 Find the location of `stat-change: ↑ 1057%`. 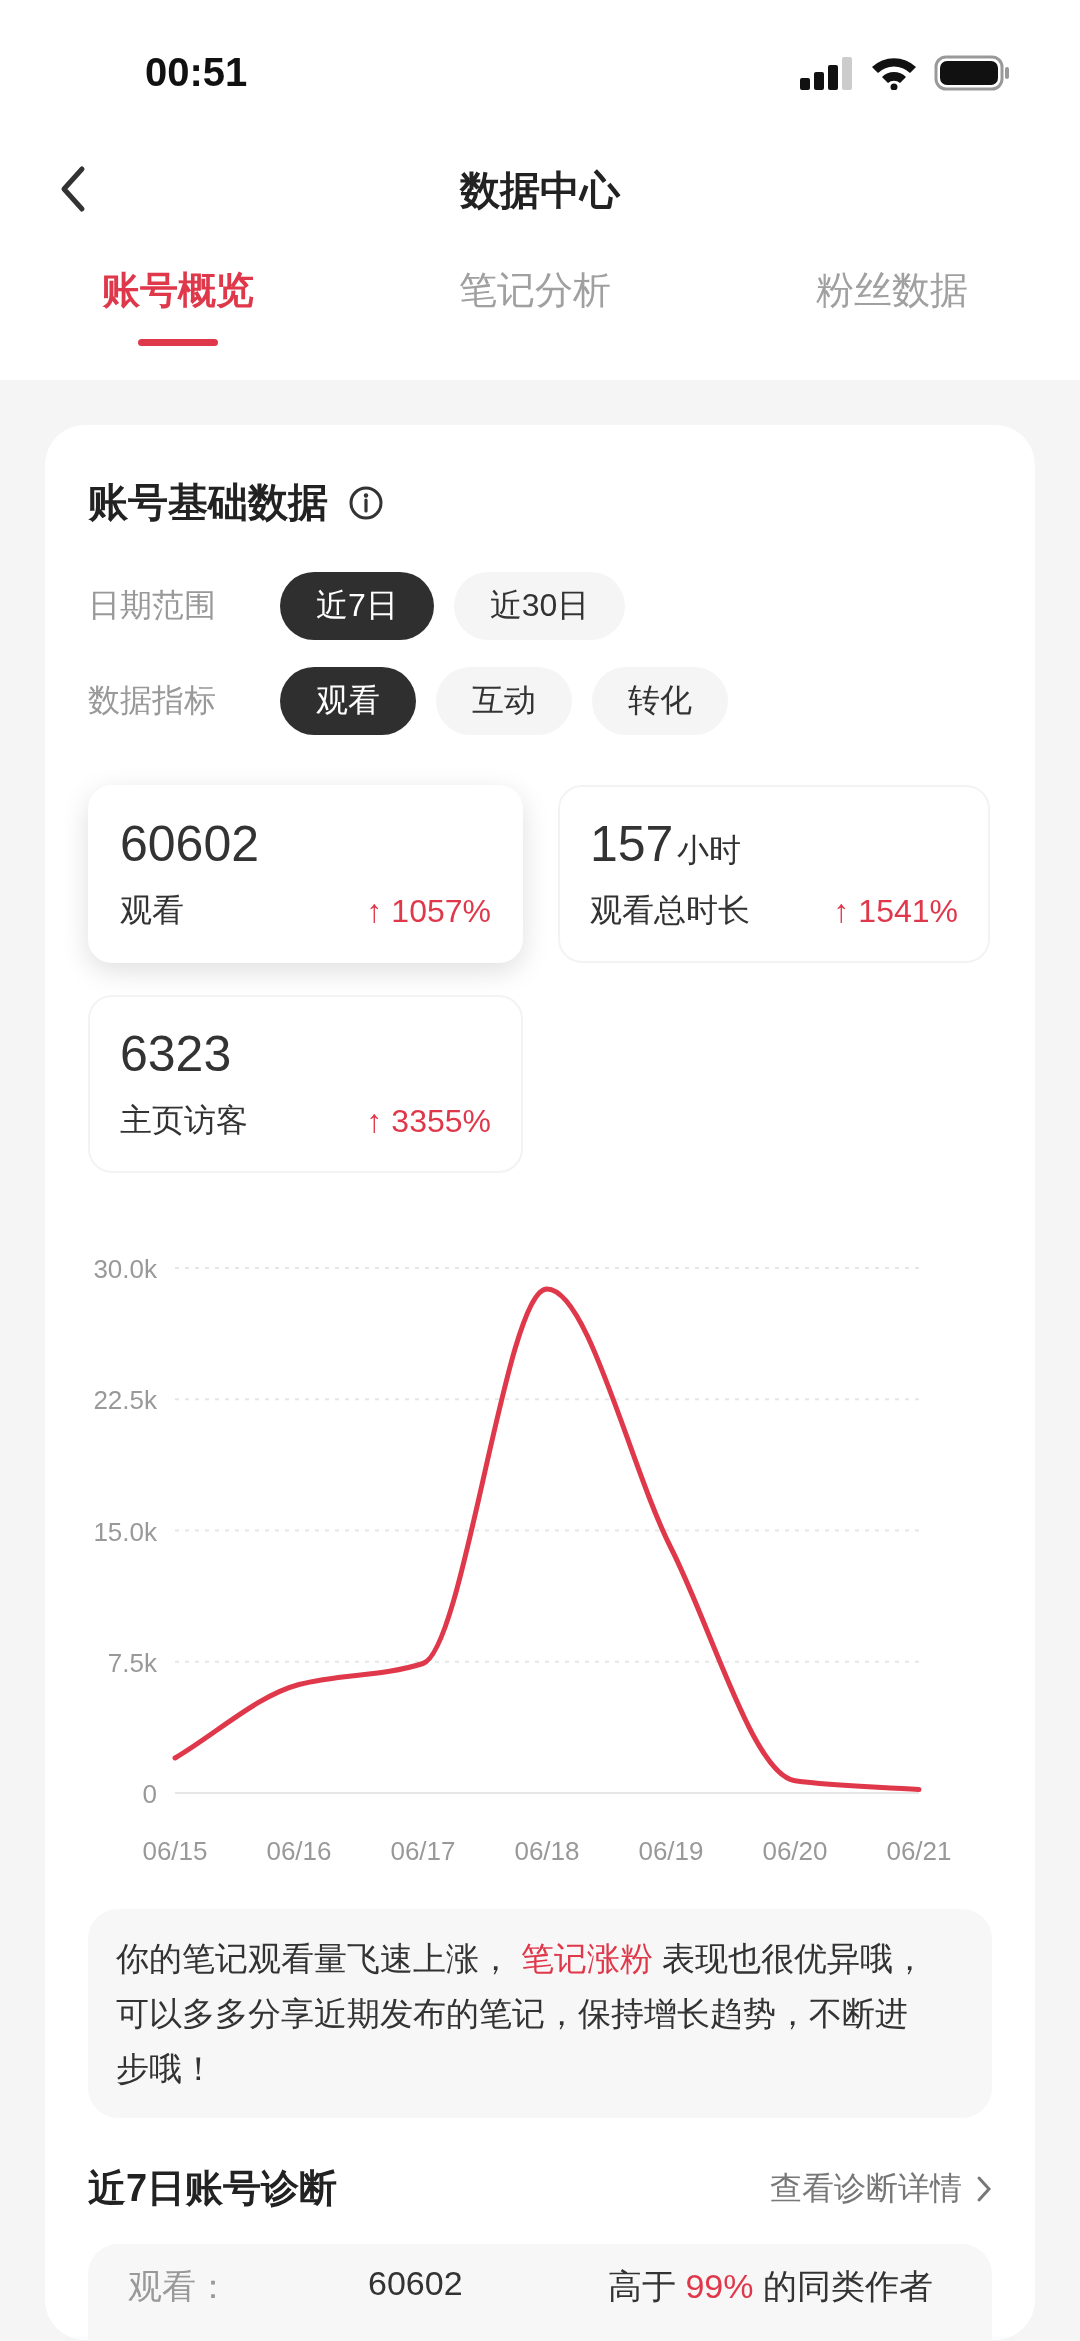

stat-change: ↑ 1057% is located at coordinates (428, 911).